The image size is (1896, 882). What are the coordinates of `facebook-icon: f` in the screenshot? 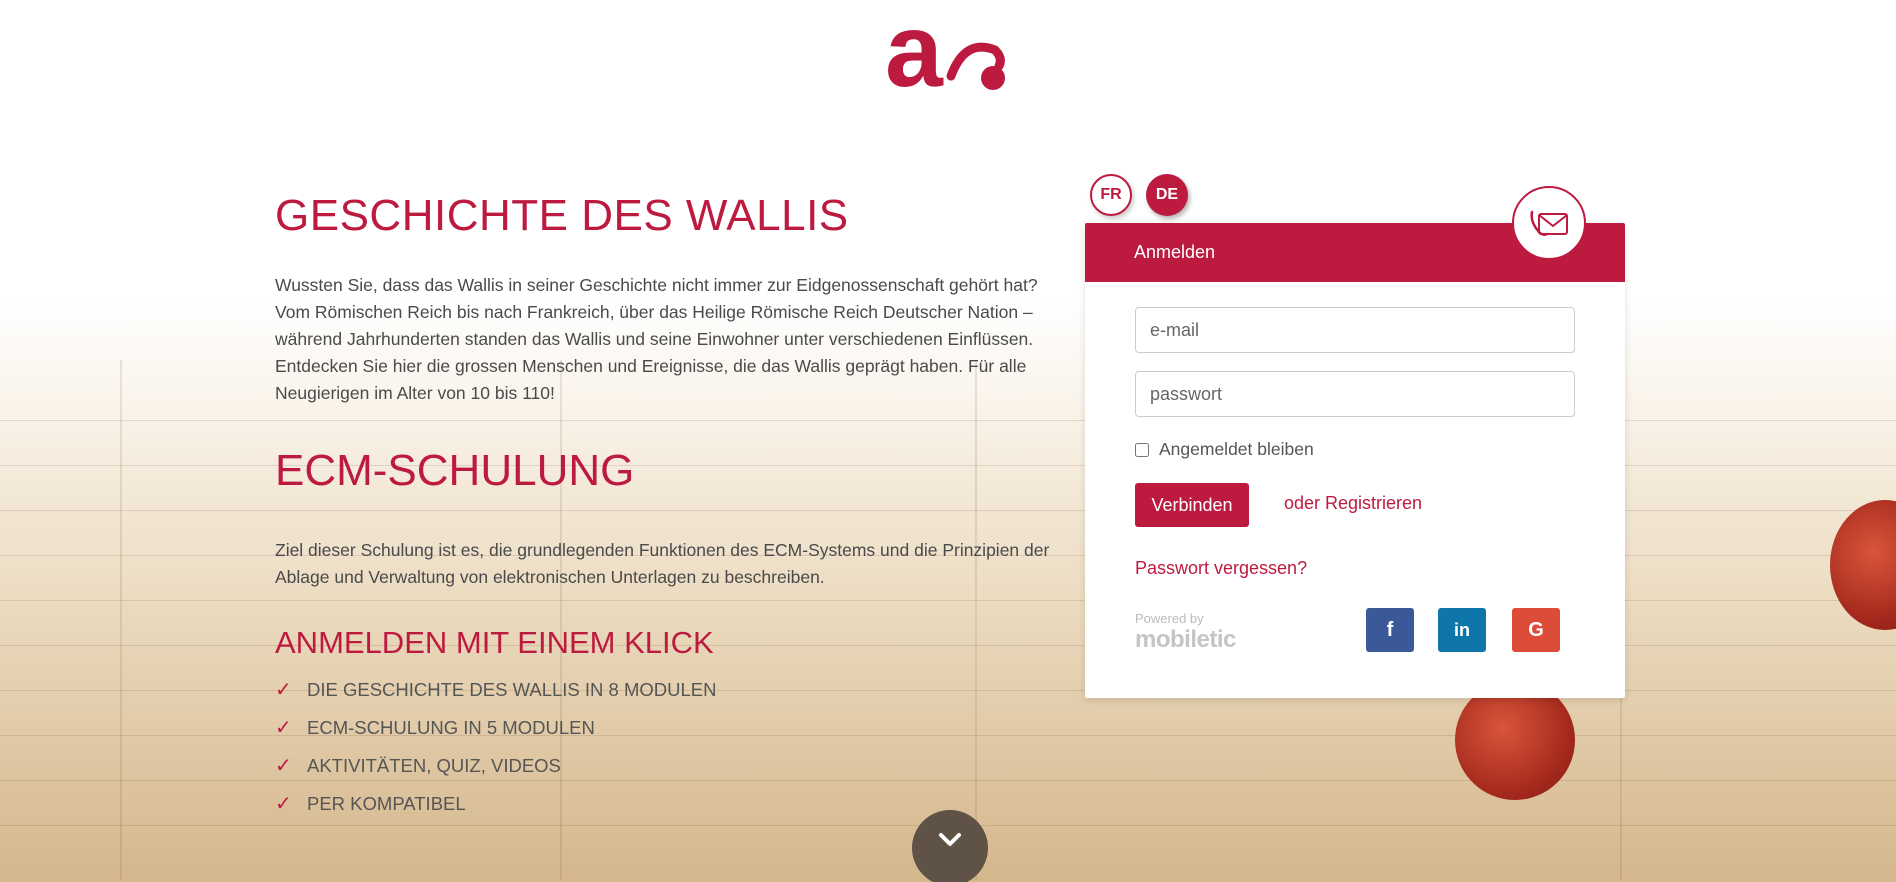 It's located at (1390, 629).